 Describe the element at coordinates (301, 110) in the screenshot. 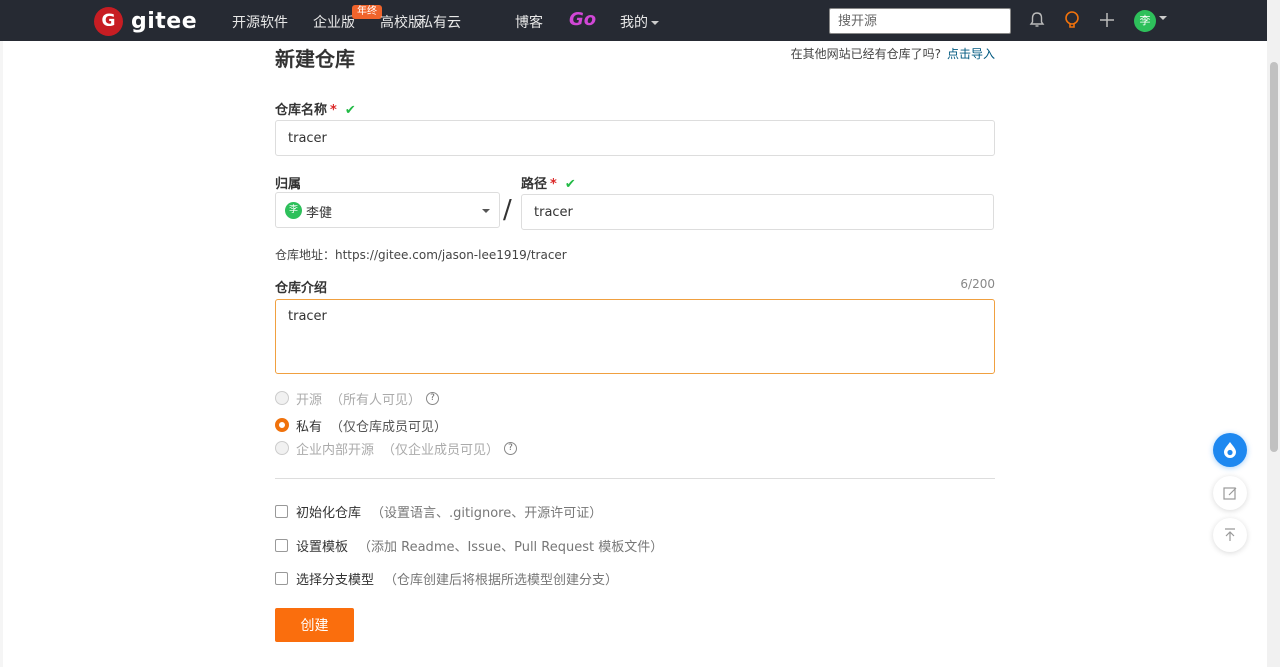

I see `repo-name-label-text: 仓库名称` at that location.